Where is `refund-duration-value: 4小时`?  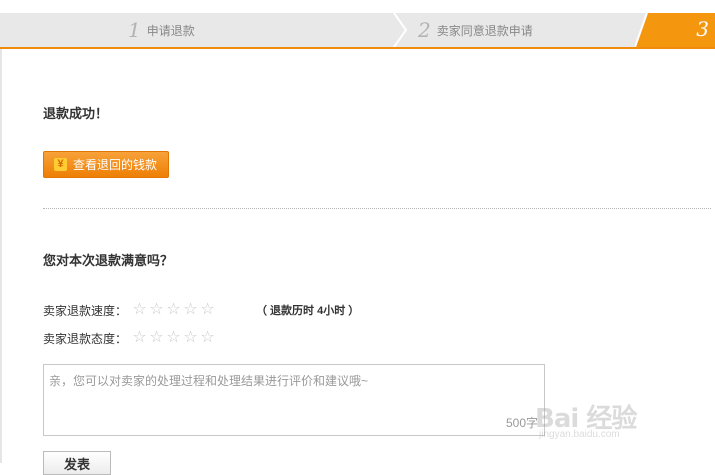
refund-duration-value: 4小时 is located at coordinates (331, 311).